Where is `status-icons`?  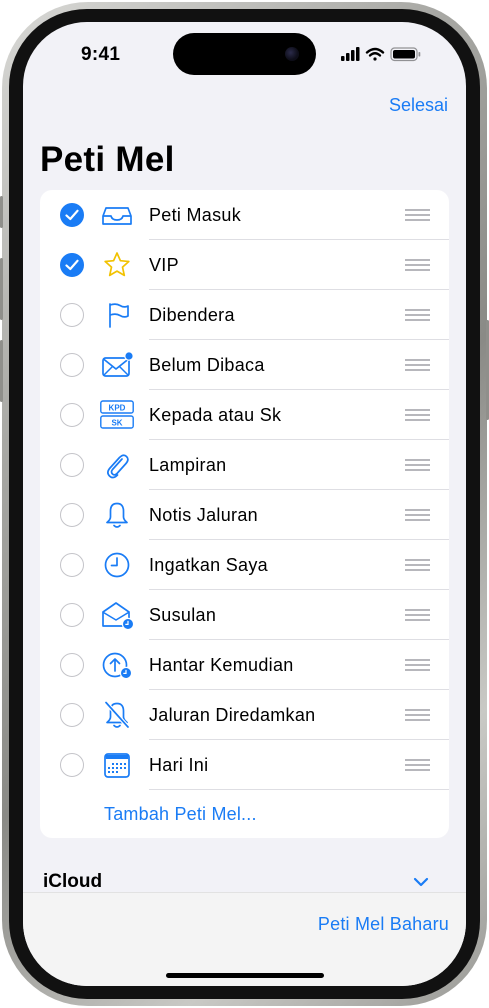
status-icons is located at coordinates (381, 54).